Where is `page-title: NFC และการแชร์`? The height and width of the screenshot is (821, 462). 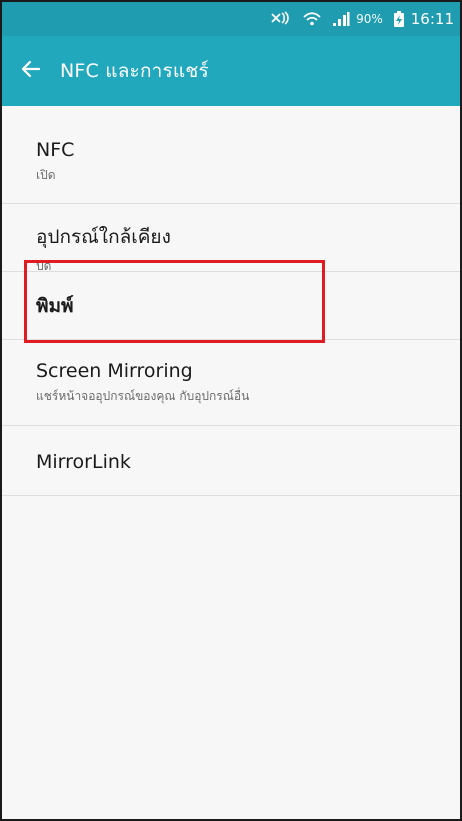 page-title: NFC และการแชร์ is located at coordinates (134, 71).